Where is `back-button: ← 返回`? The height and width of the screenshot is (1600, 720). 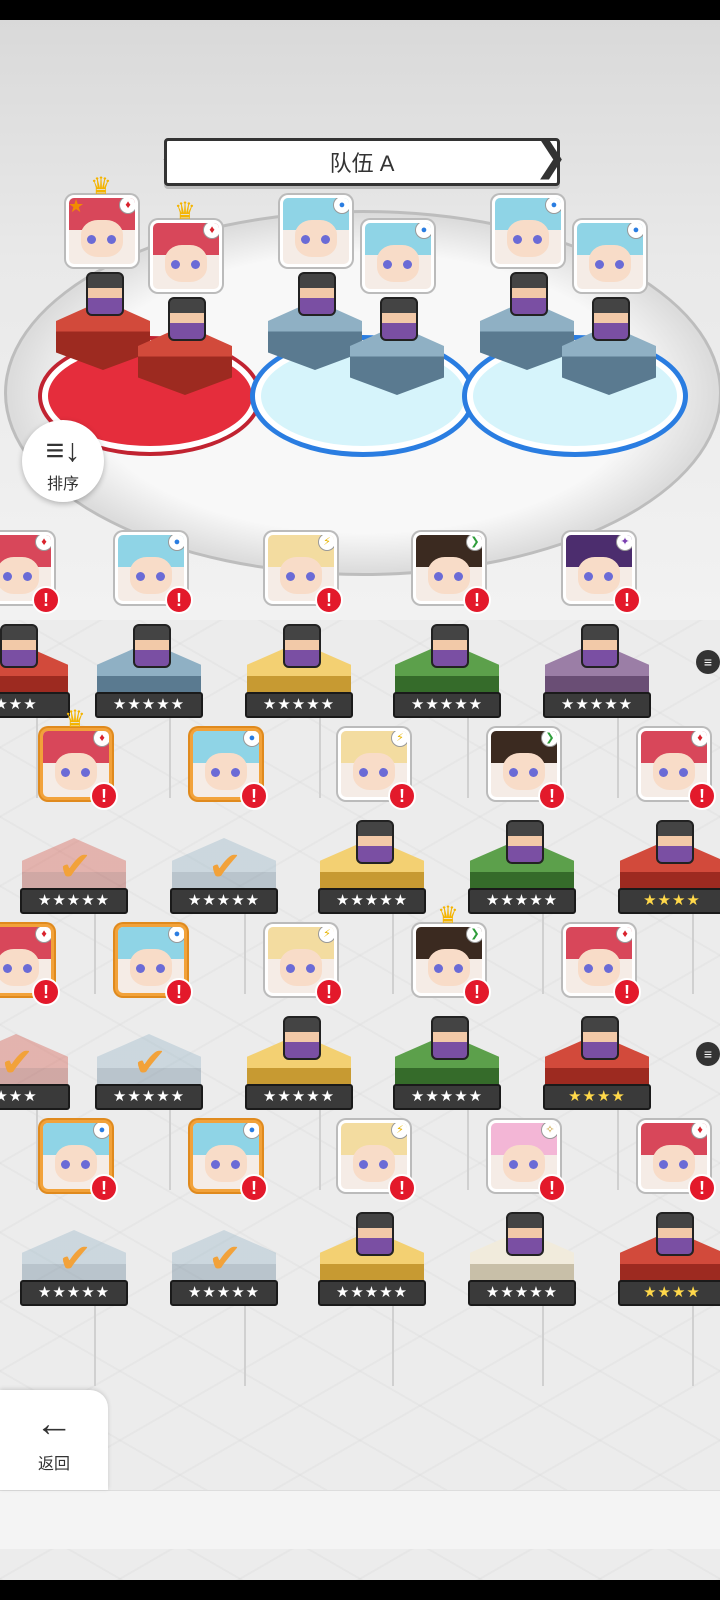 back-button: ← 返回 is located at coordinates (54, 1440).